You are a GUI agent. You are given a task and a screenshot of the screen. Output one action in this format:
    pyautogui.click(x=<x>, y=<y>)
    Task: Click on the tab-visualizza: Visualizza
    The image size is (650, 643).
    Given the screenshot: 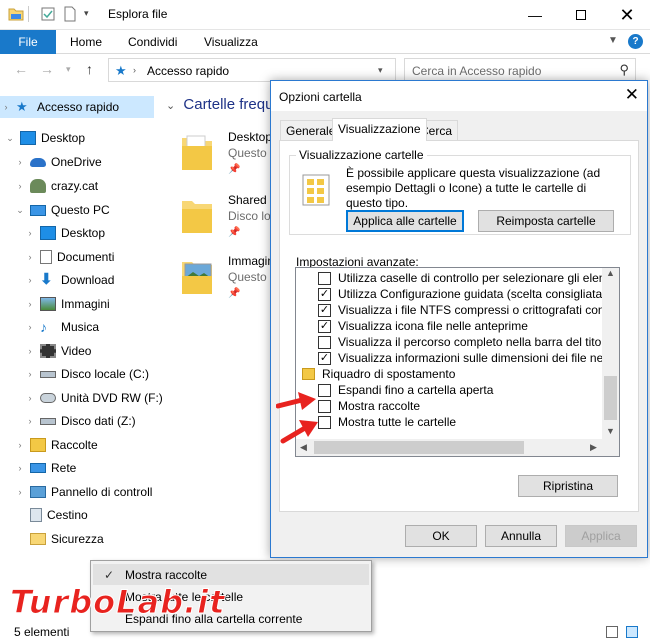 What is the action you would take?
    pyautogui.click(x=231, y=42)
    